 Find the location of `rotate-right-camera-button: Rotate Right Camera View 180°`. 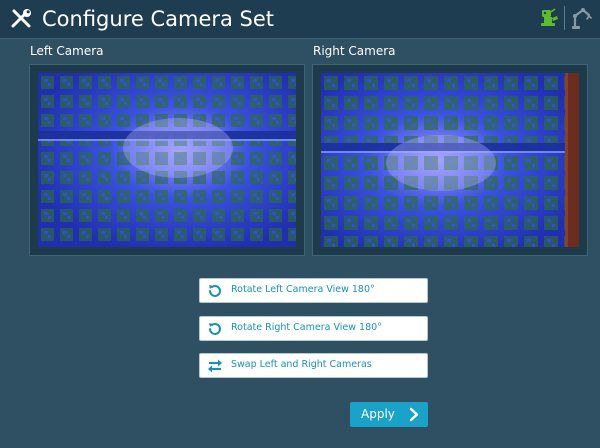

rotate-right-camera-button: Rotate Right Camera View 180° is located at coordinates (313, 328).